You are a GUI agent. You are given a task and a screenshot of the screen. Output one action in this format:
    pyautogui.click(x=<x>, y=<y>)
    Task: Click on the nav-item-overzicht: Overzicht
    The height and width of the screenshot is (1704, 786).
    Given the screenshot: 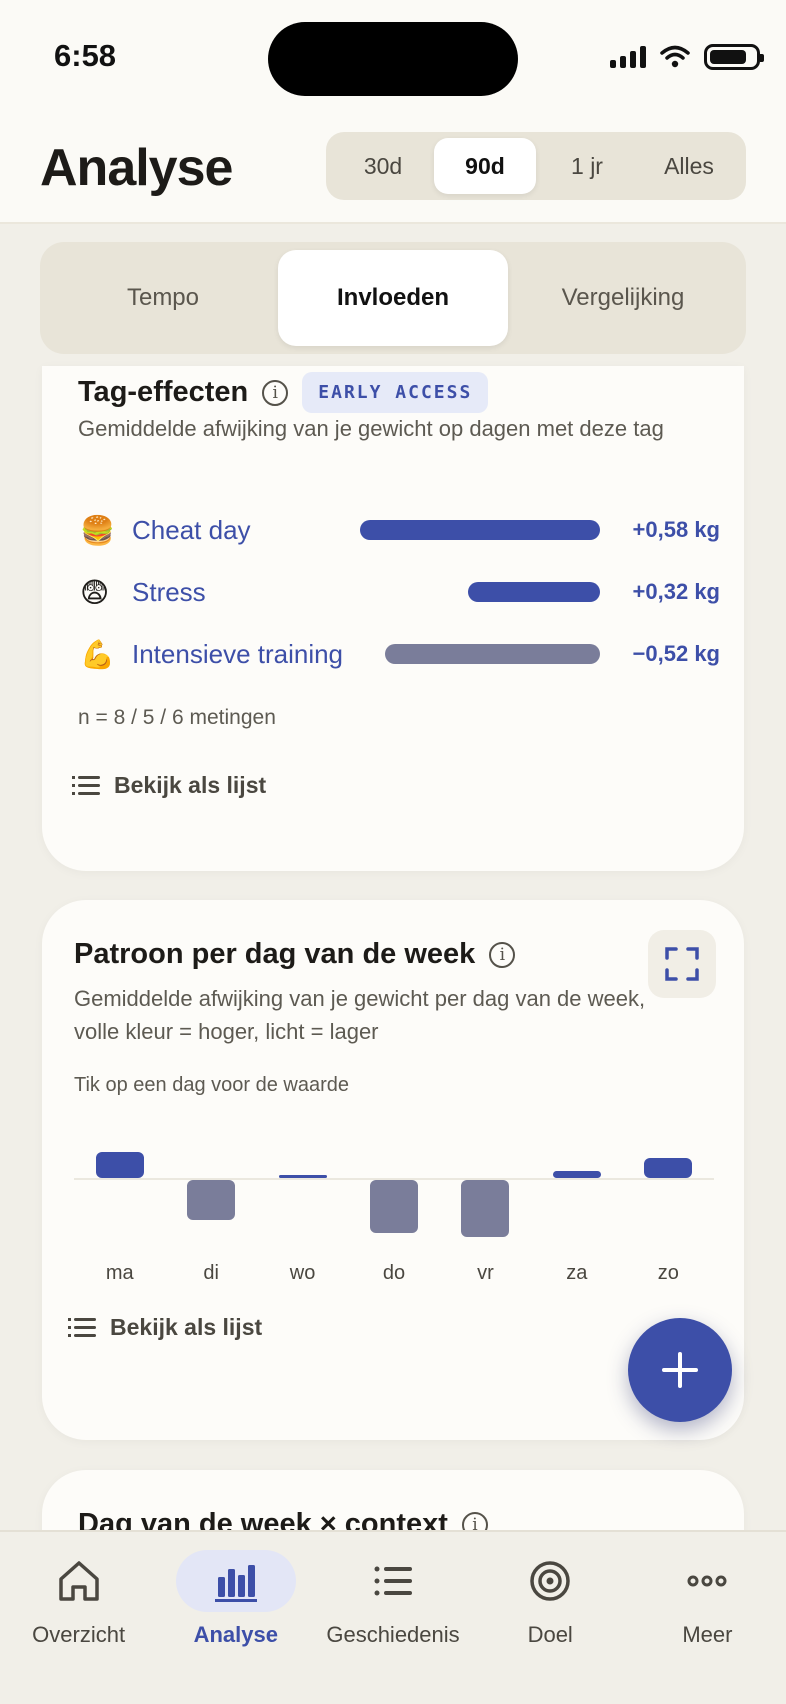 What is the action you would take?
    pyautogui.click(x=78, y=1618)
    